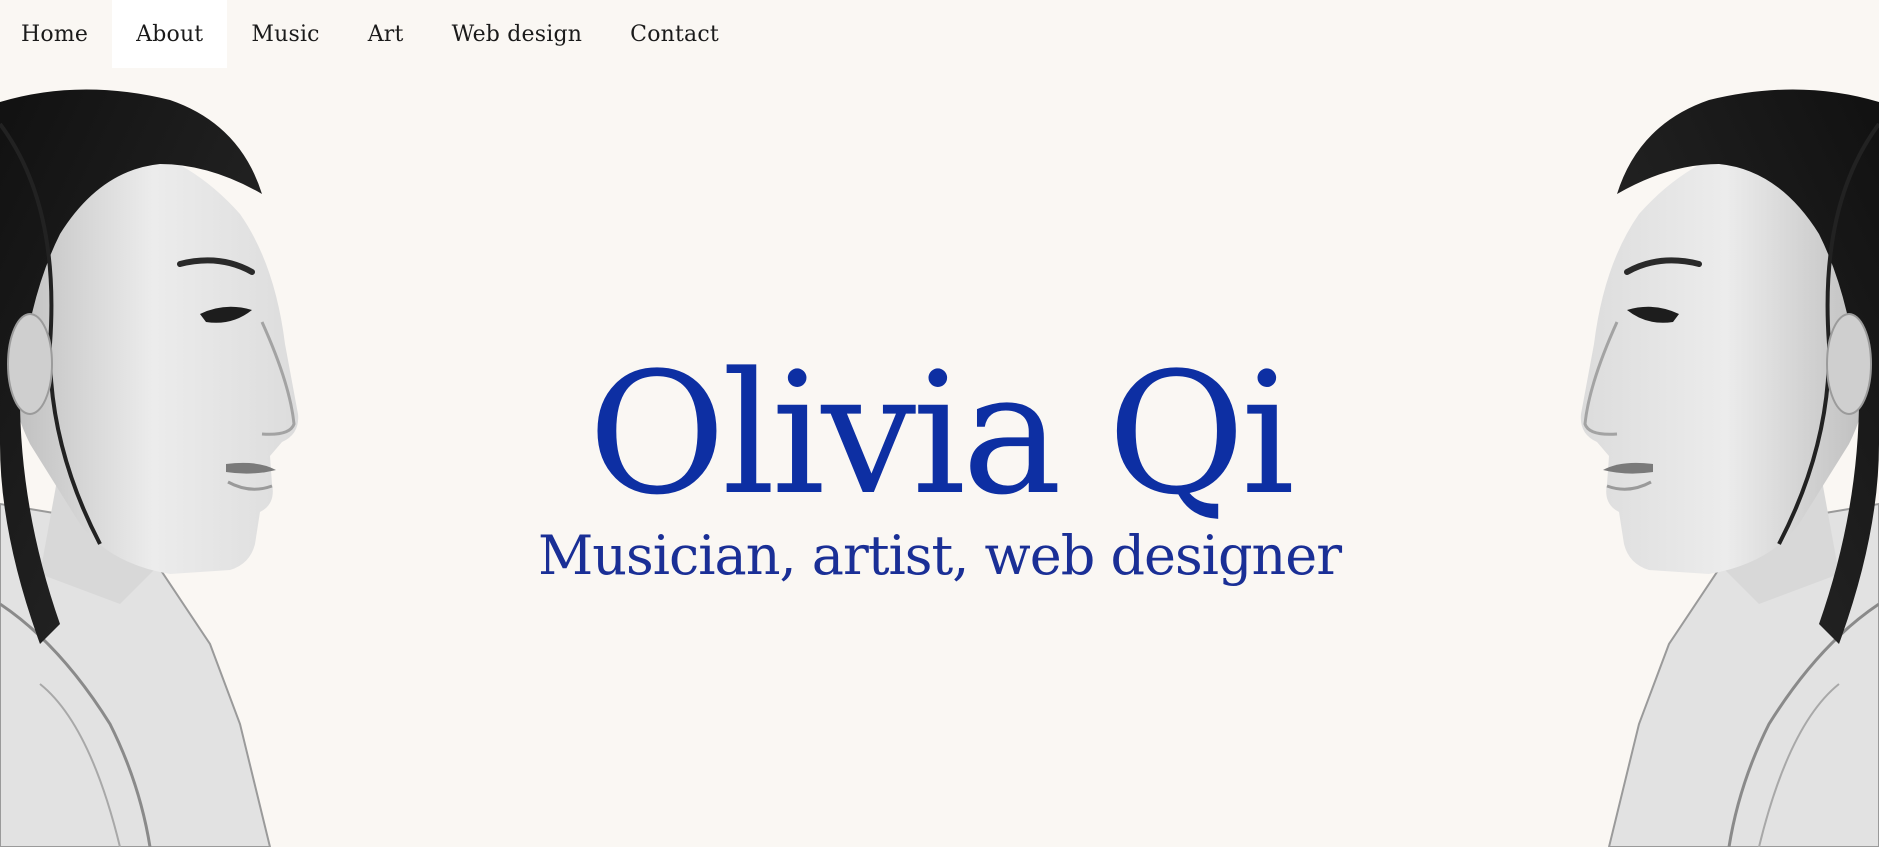  Describe the element at coordinates (941, 434) in the screenshot. I see `hero-name: Olivia Qi` at that location.